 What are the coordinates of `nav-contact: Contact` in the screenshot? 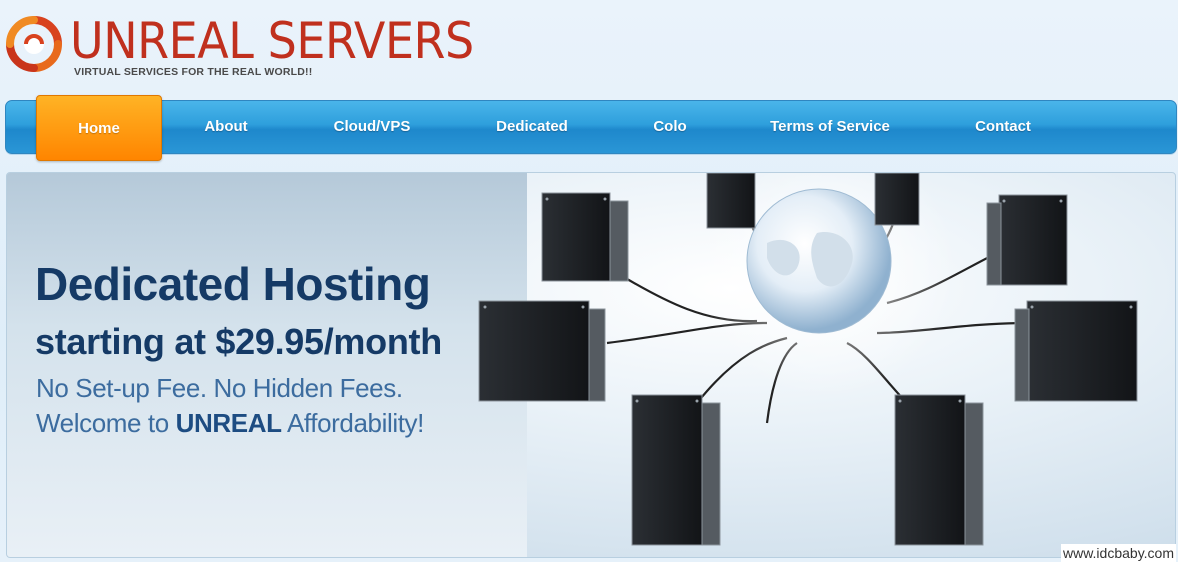 It's located at (1003, 127).